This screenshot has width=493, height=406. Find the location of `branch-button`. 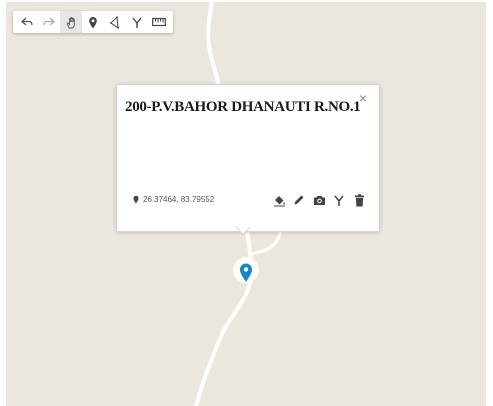

branch-button is located at coordinates (339, 200).